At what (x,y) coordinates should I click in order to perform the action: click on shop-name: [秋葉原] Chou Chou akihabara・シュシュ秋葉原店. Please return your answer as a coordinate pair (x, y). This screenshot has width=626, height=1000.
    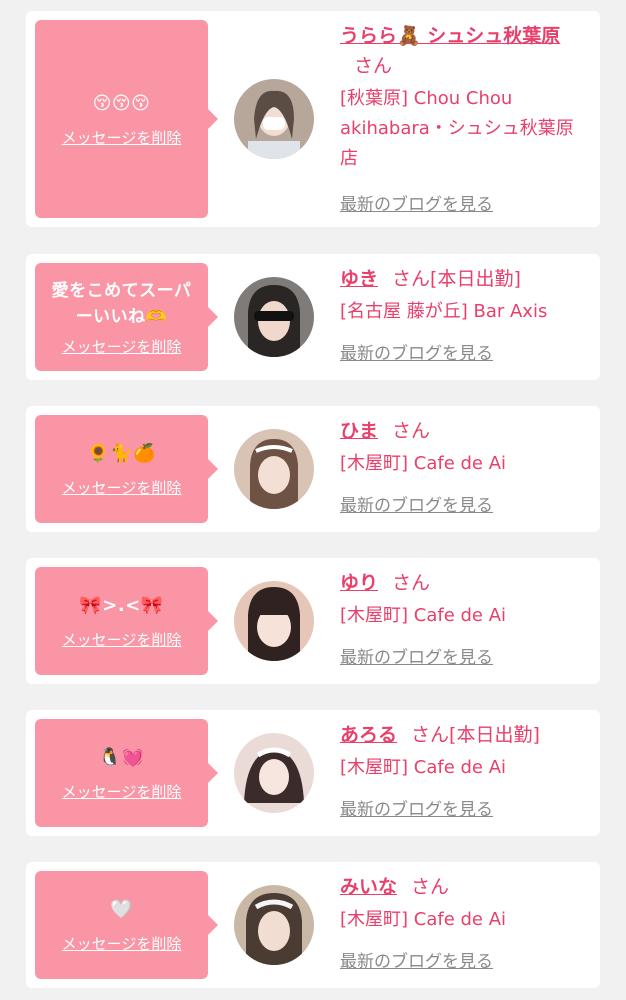
    Looking at the image, I should click on (457, 128).